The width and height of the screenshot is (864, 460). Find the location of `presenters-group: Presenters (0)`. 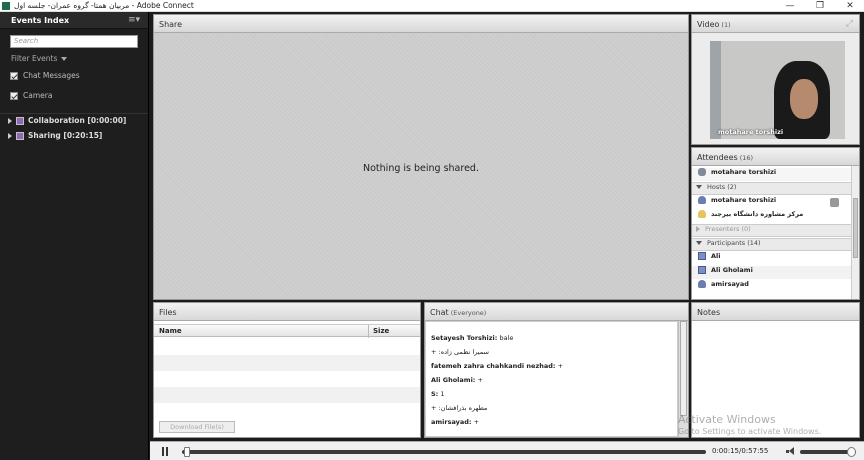

presenters-group: Presenters (0) is located at coordinates (771, 230).